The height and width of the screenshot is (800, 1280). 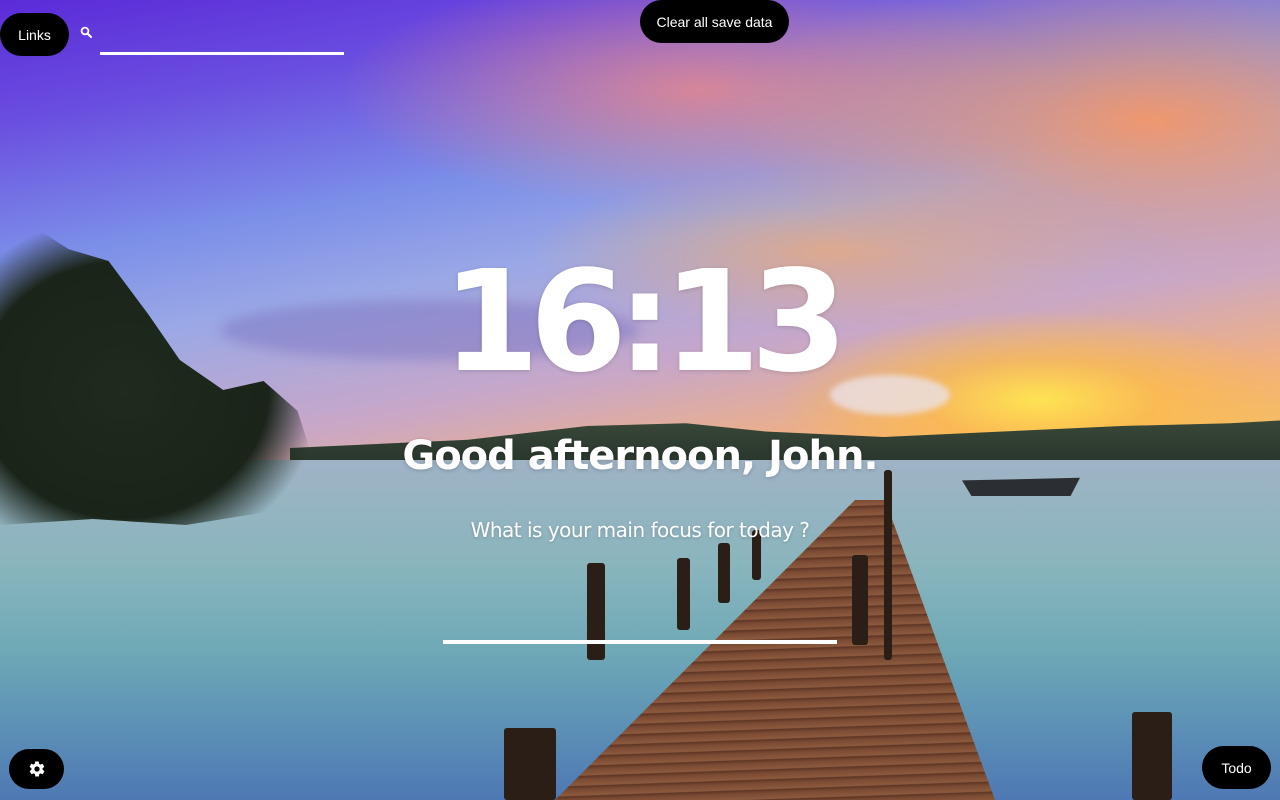 What do you see at coordinates (645, 322) in the screenshot?
I see `clock: 16:13` at bounding box center [645, 322].